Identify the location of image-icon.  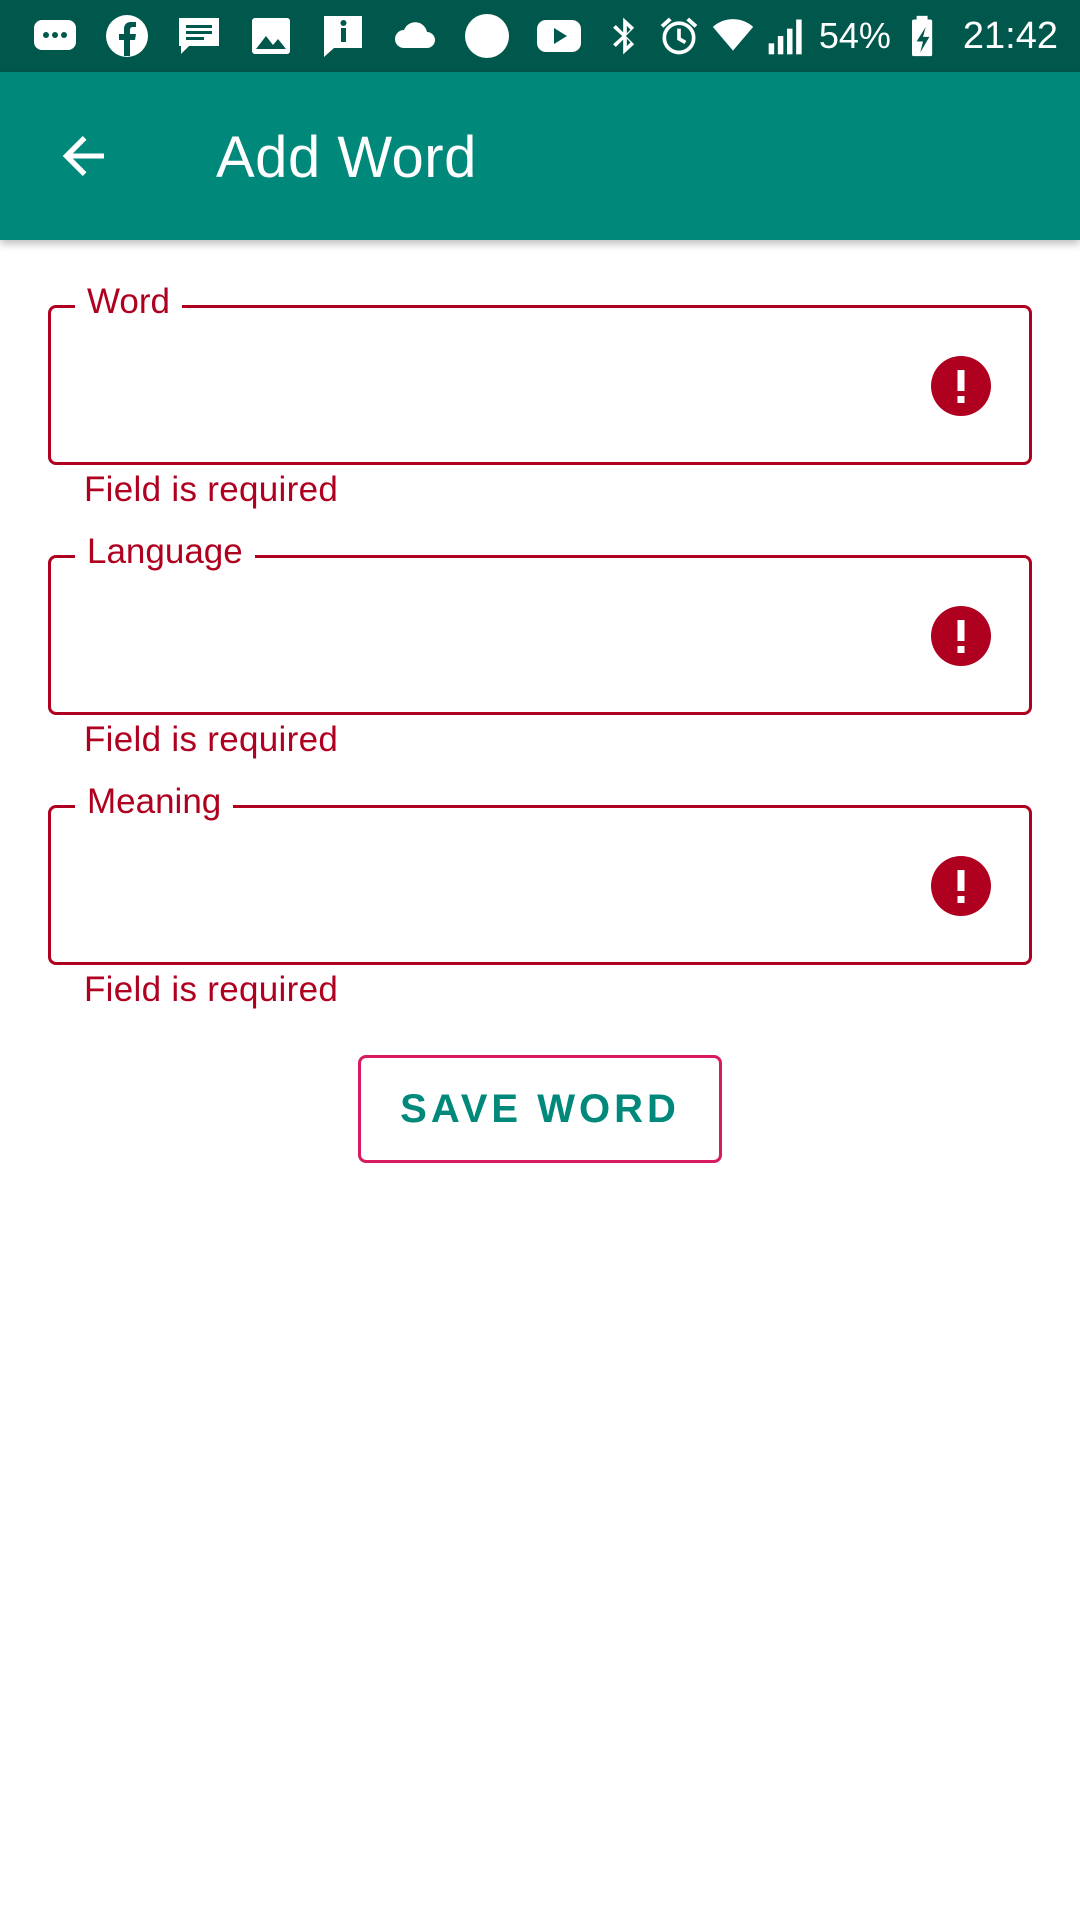
(271, 36).